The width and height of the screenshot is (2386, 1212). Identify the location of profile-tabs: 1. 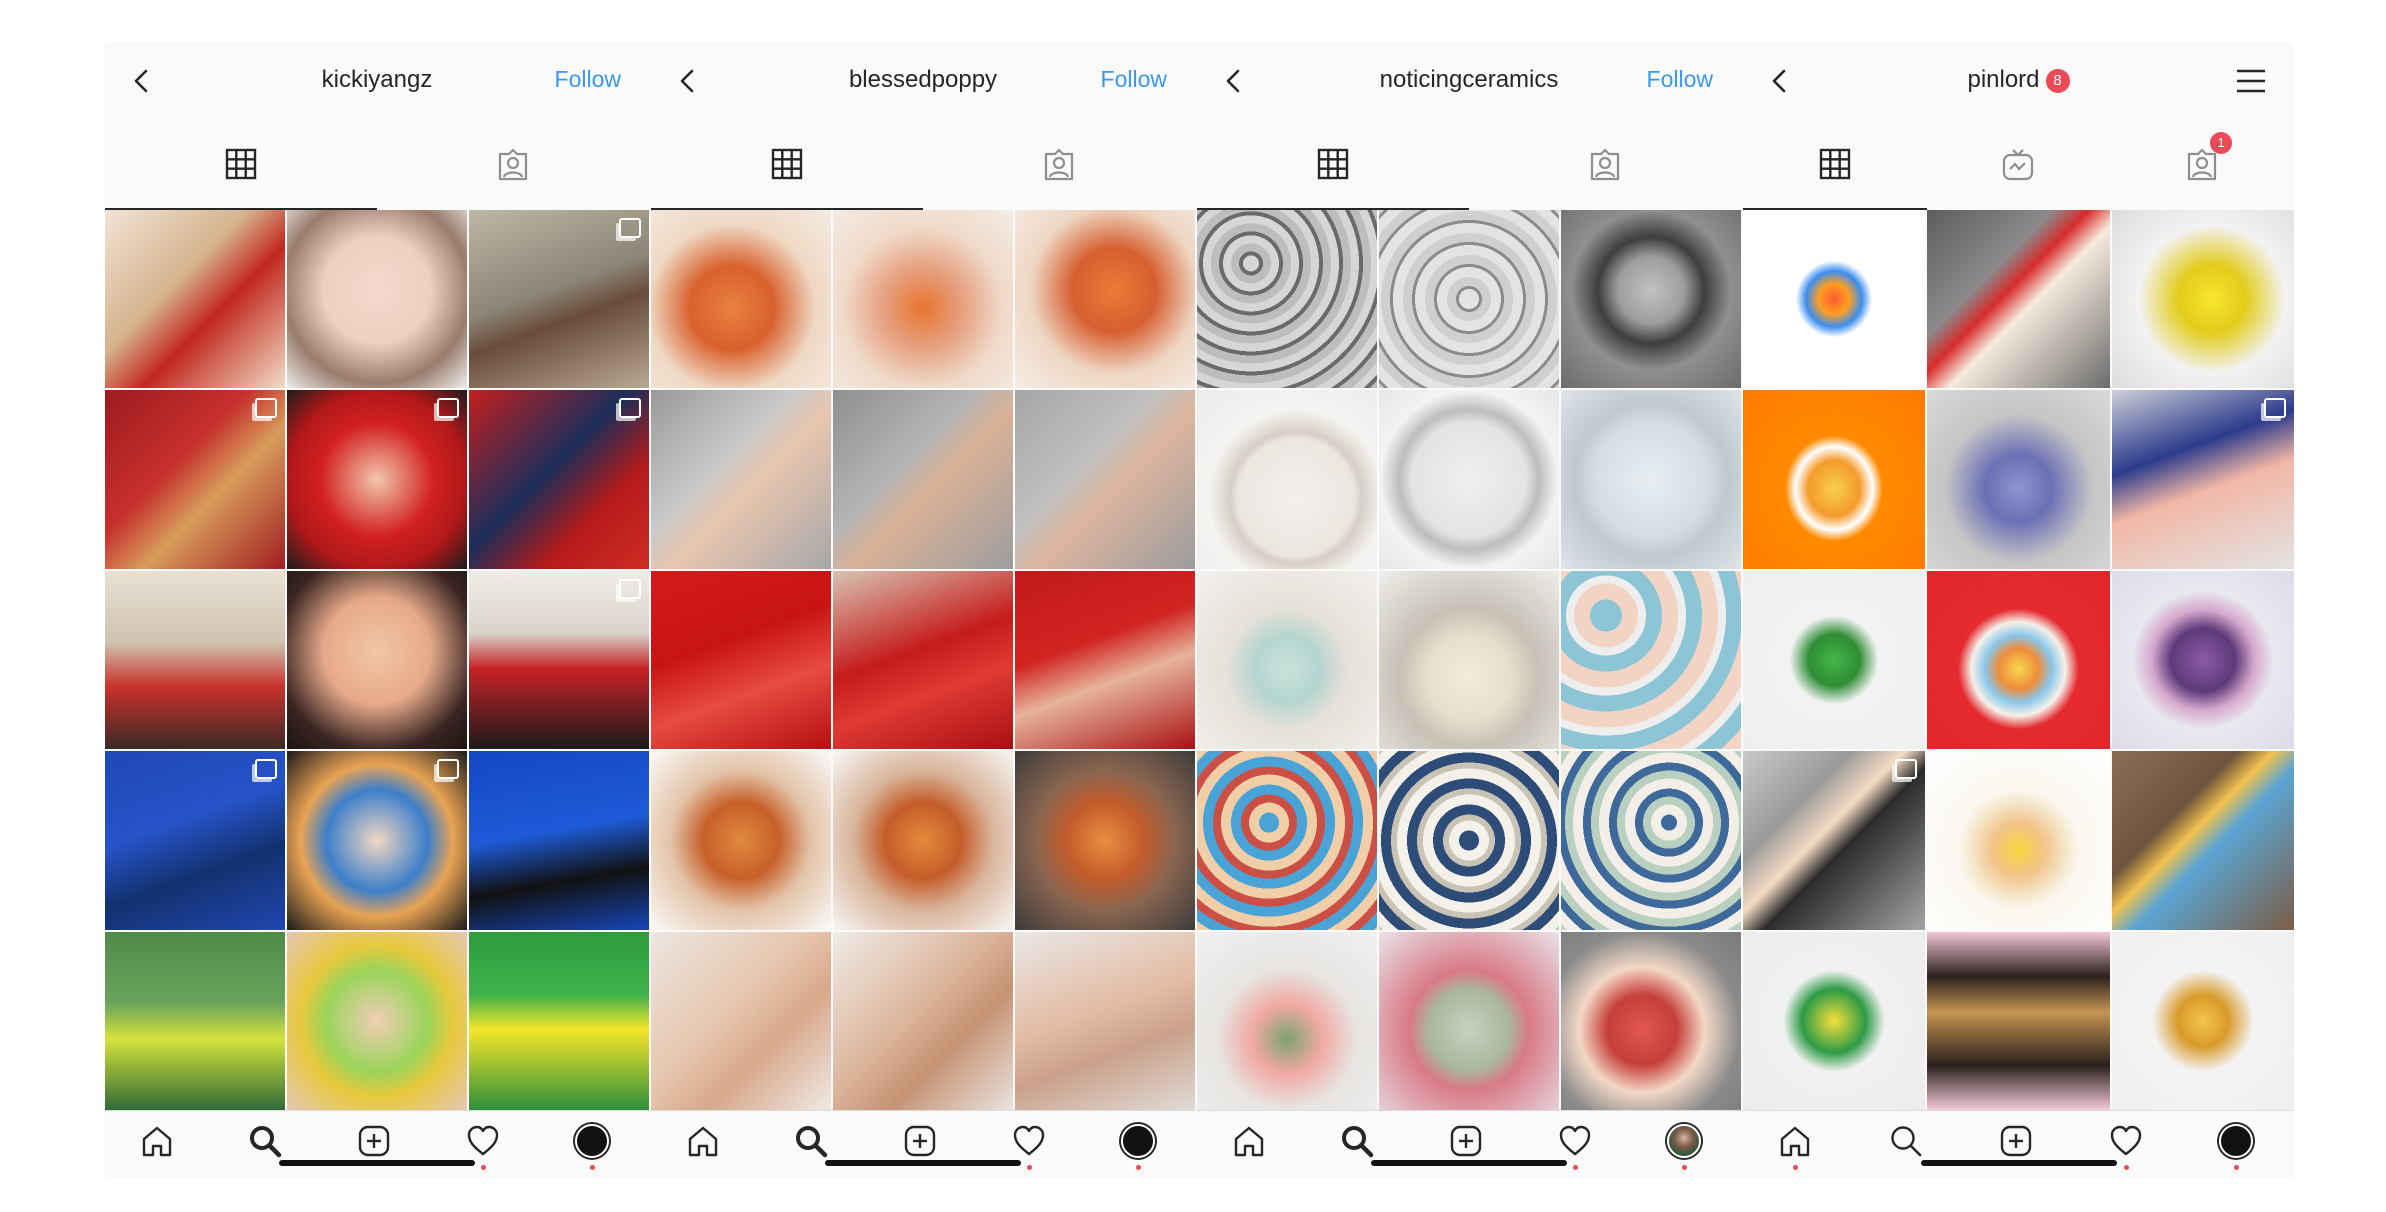
(2018, 165).